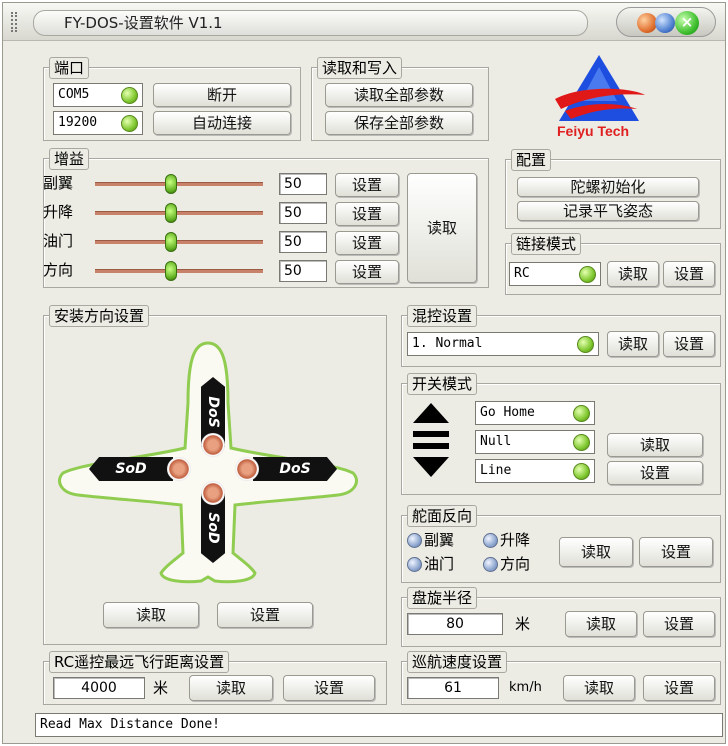  Describe the element at coordinates (329, 688) in the screenshot. I see `rc-distance-set-button: 设置` at that location.